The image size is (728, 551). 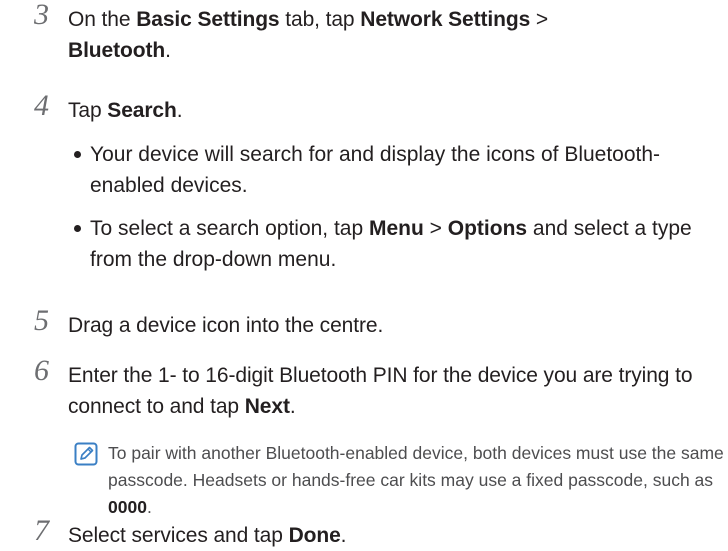 I want to click on step-text: Drag a device icon into the centre., so click(x=226, y=325).